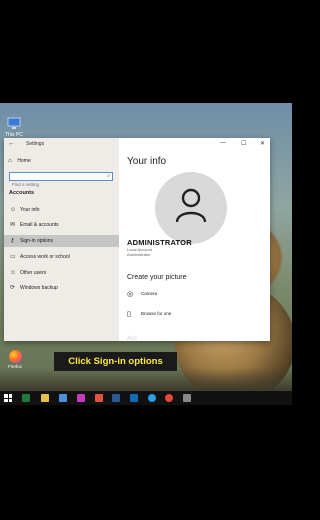 The image size is (320, 520). Describe the element at coordinates (15, 366) in the screenshot. I see `desktop-icon-label: Firefox` at that location.